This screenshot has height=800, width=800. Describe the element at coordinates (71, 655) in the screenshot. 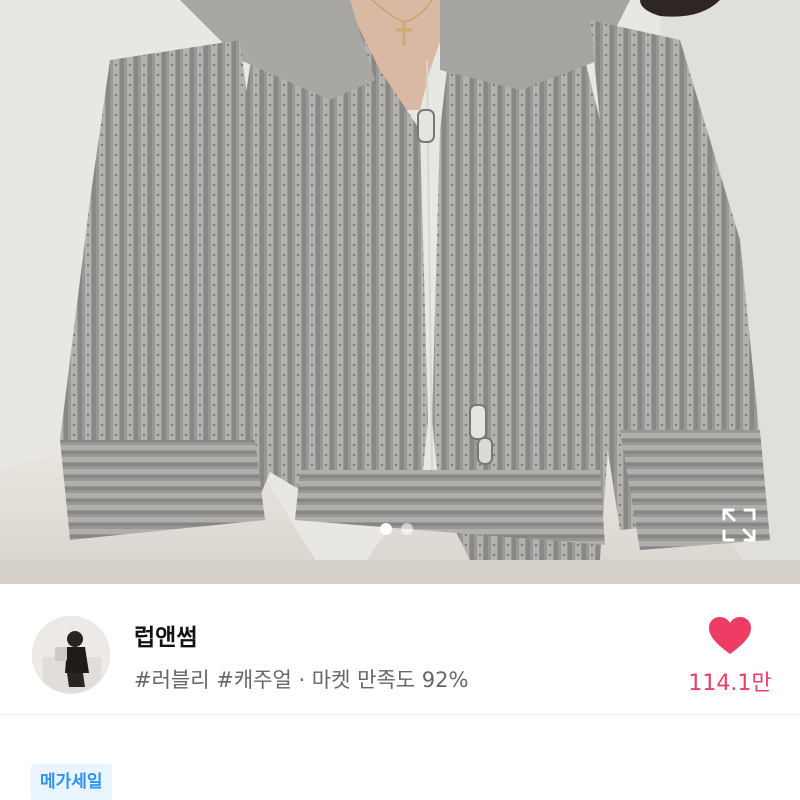

I see `store-avatar` at that location.